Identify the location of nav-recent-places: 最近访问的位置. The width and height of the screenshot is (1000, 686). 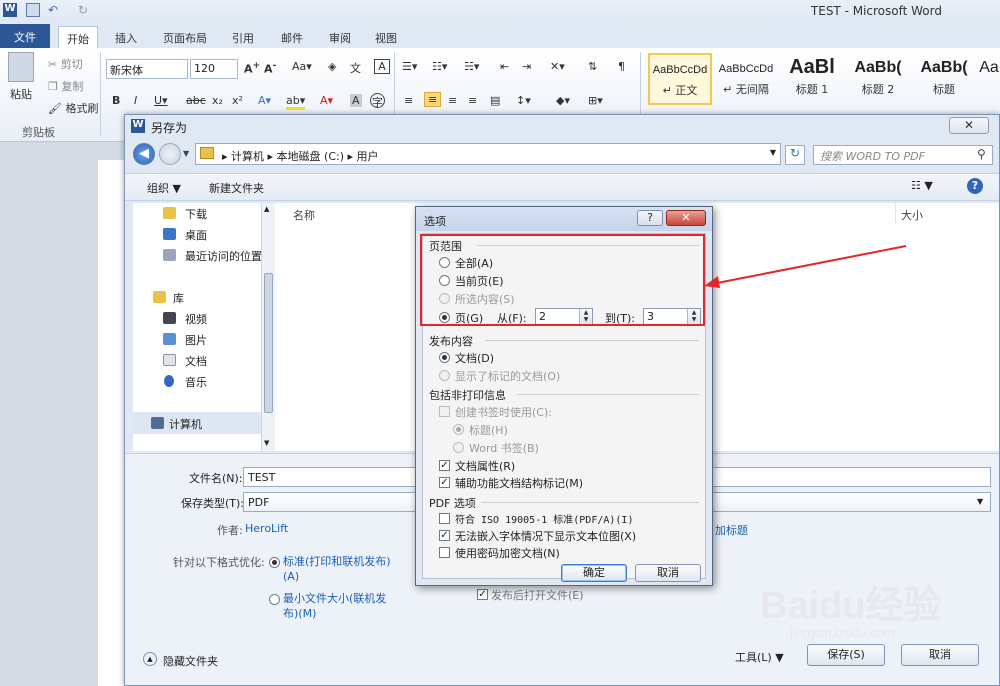
(223, 256).